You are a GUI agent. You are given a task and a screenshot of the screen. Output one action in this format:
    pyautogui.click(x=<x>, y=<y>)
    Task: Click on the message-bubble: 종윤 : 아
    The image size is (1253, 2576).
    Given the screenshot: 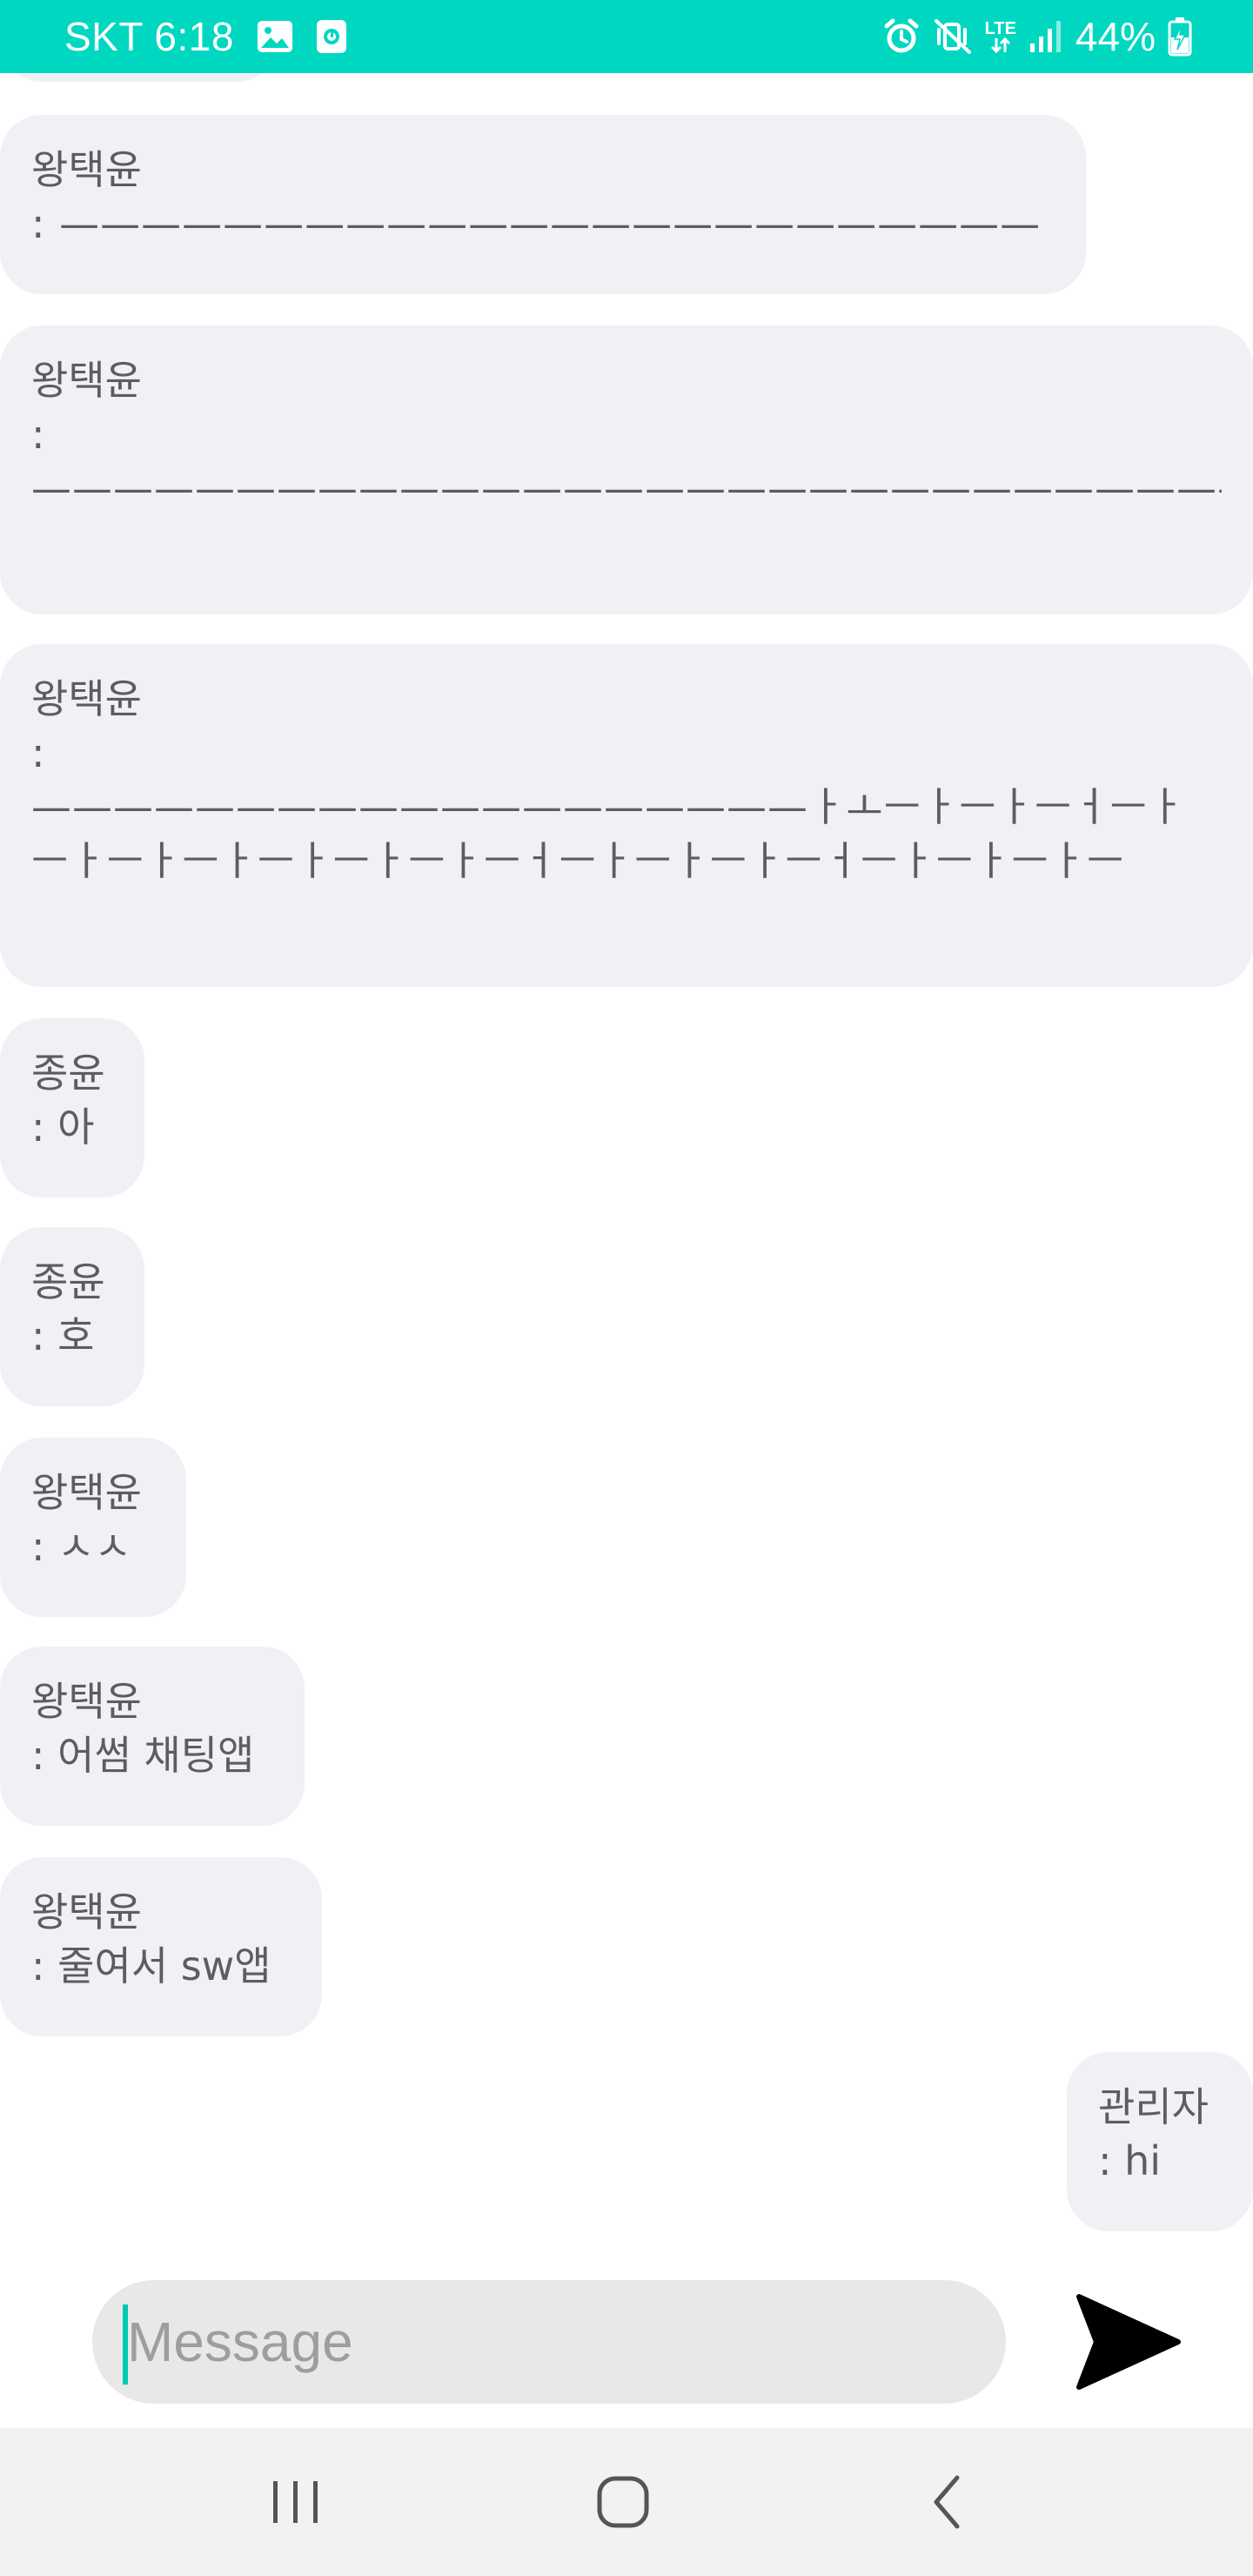 What is the action you would take?
    pyautogui.click(x=72, y=1107)
    